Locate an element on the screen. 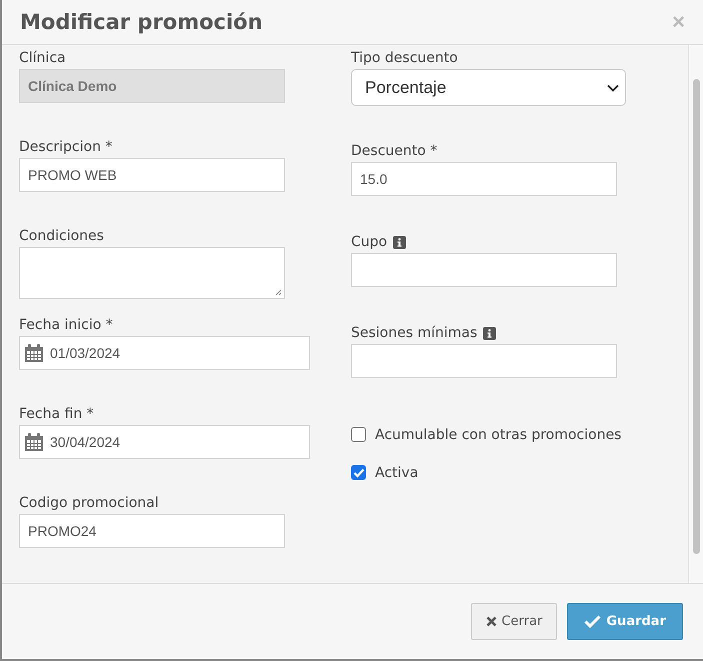  close-icon is located at coordinates (491, 621).